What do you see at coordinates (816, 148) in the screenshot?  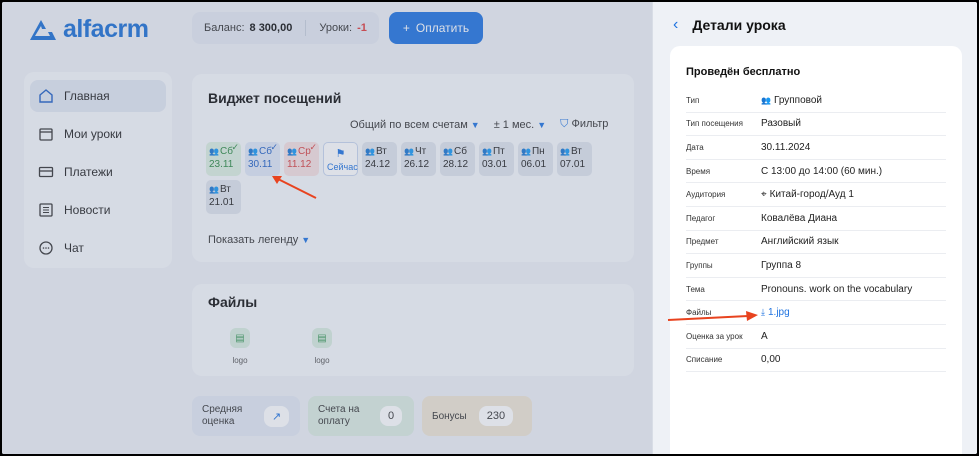 I see `detail-row: Дата 30.11.2024` at bounding box center [816, 148].